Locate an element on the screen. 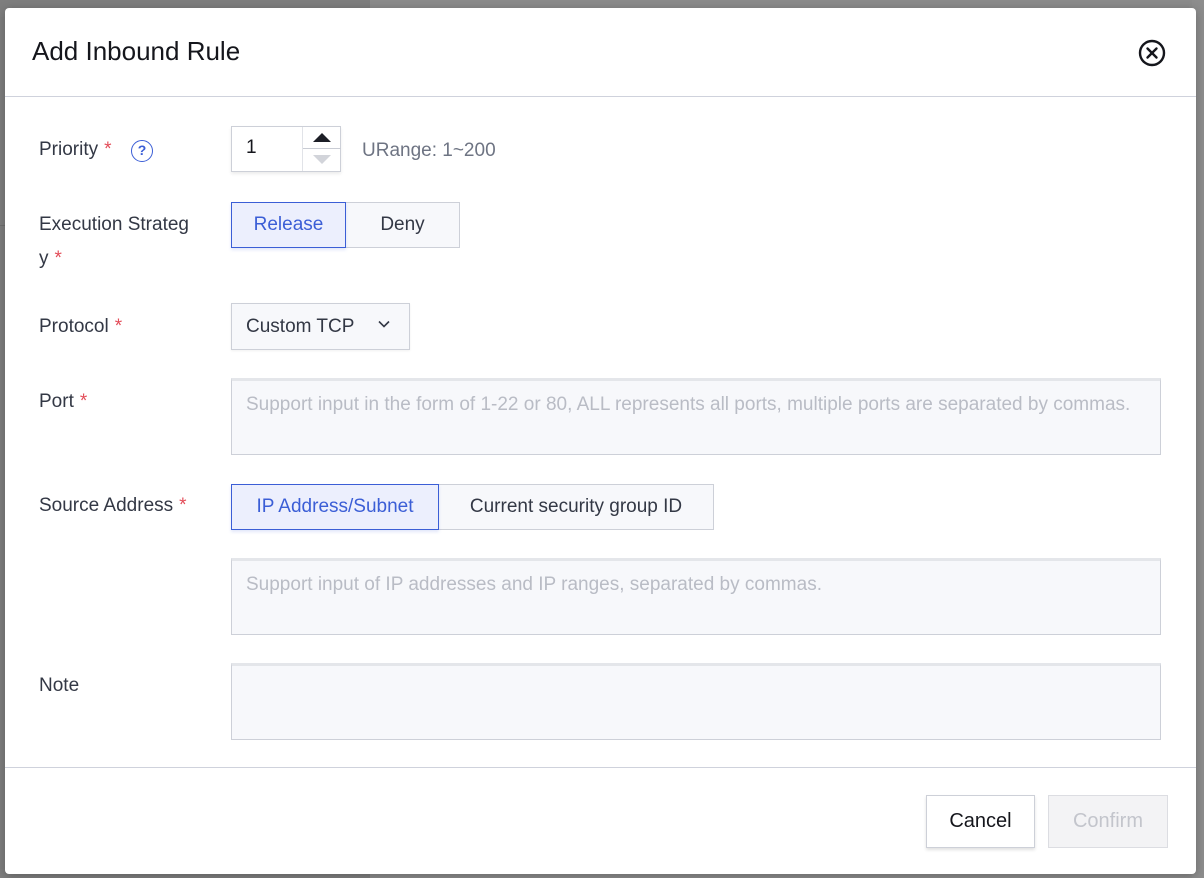  caret-up-icon is located at coordinates (322, 137).